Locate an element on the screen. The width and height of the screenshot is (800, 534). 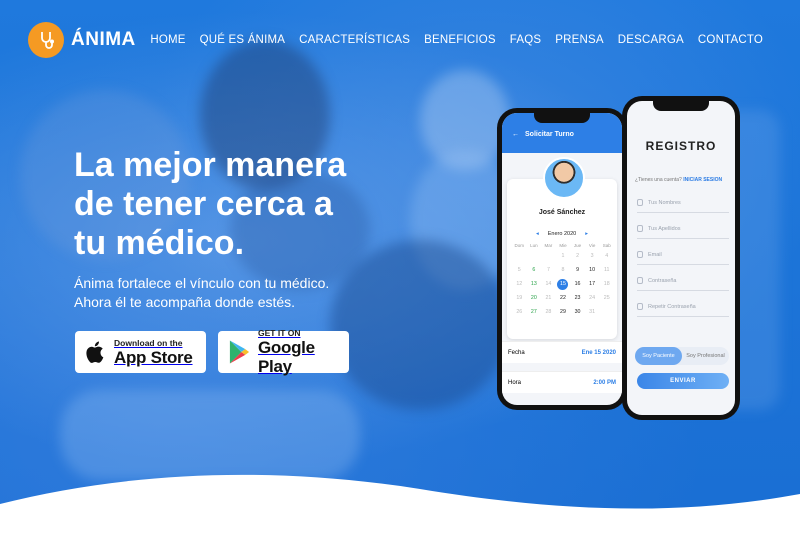
subtitle-line: Ahora él te acompaña donde estés. is located at coordinates (185, 302).